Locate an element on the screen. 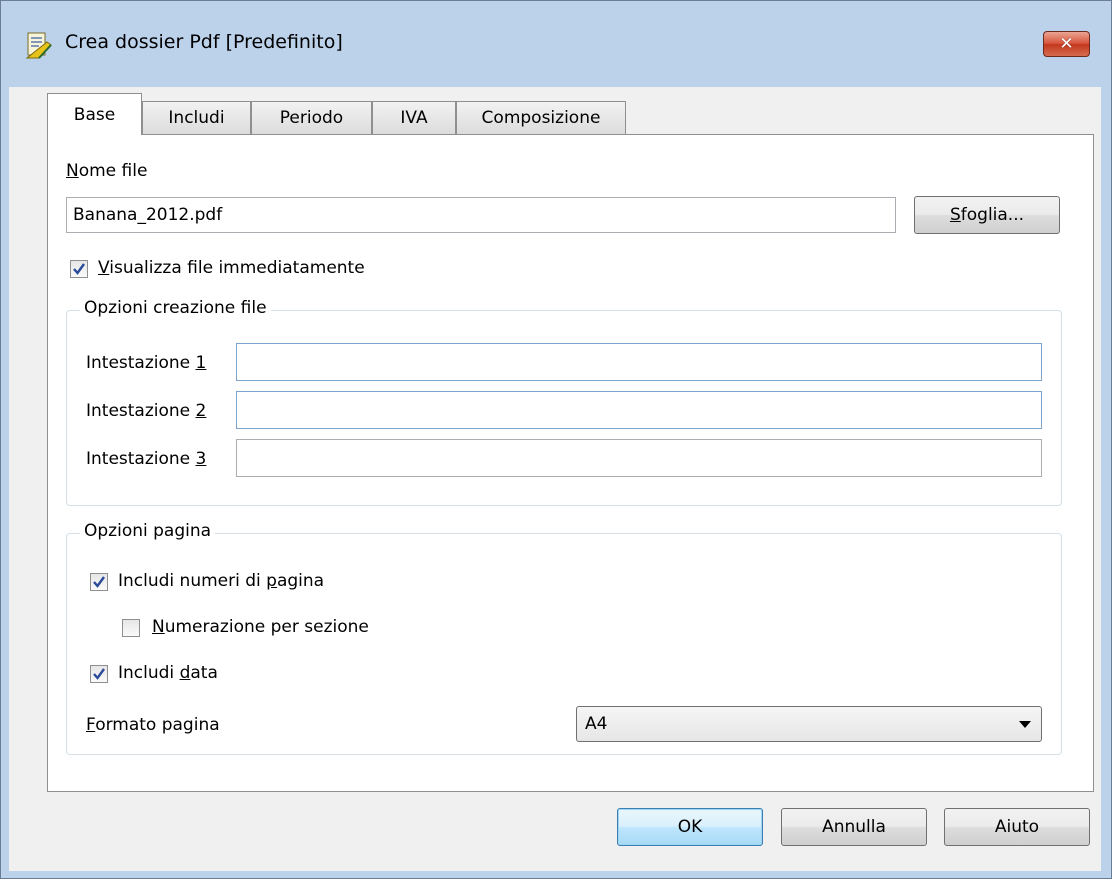 Image resolution: width=1112 pixels, height=879 pixels. app-icon is located at coordinates (40, 46).